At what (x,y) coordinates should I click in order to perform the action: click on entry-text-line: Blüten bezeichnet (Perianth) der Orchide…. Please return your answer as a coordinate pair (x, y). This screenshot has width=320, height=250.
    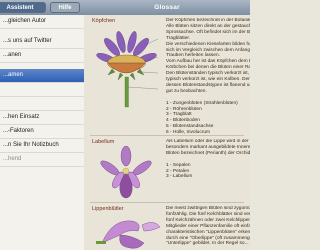
    Looking at the image, I should click on (208, 153).